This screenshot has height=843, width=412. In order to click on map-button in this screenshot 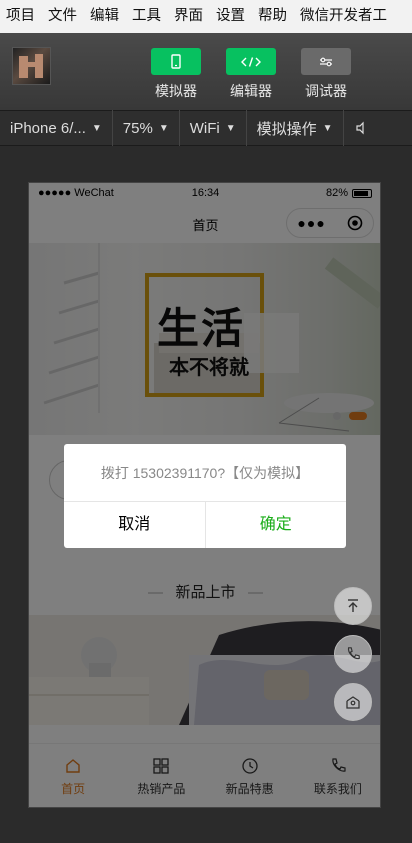, I will do `click(353, 702)`.